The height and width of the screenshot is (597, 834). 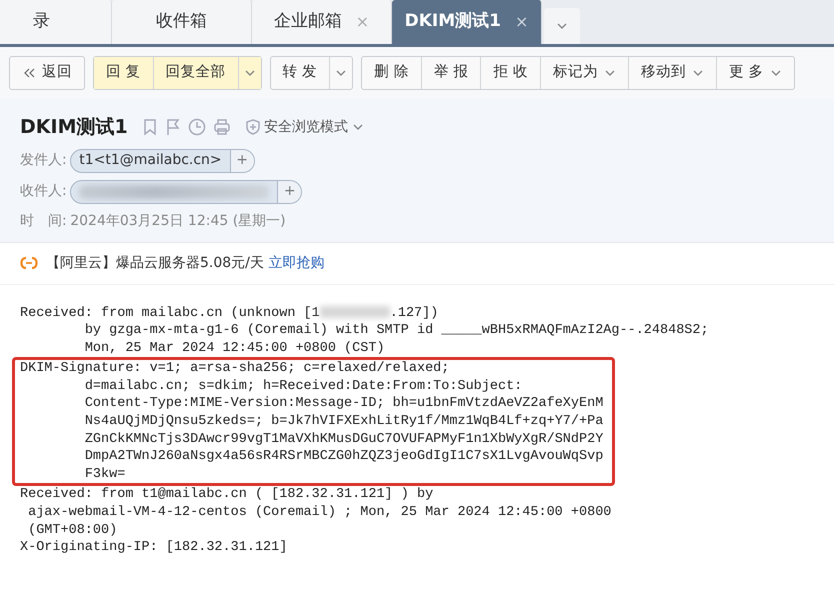 What do you see at coordinates (186, 192) in the screenshot?
I see `recipient-chip: +` at bounding box center [186, 192].